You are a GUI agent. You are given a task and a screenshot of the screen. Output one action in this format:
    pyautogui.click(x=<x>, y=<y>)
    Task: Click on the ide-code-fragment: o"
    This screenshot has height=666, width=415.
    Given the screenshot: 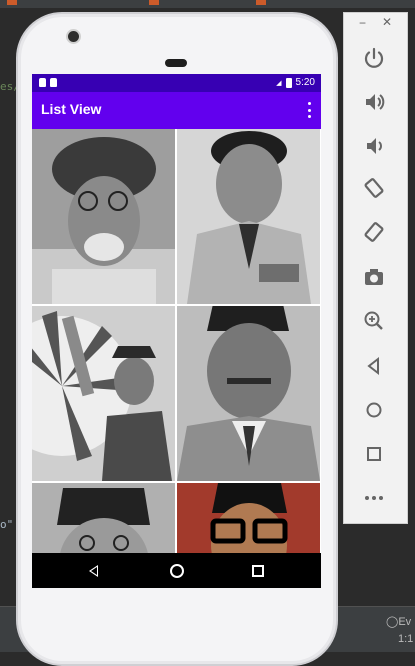 What is the action you would take?
    pyautogui.click(x=7, y=524)
    